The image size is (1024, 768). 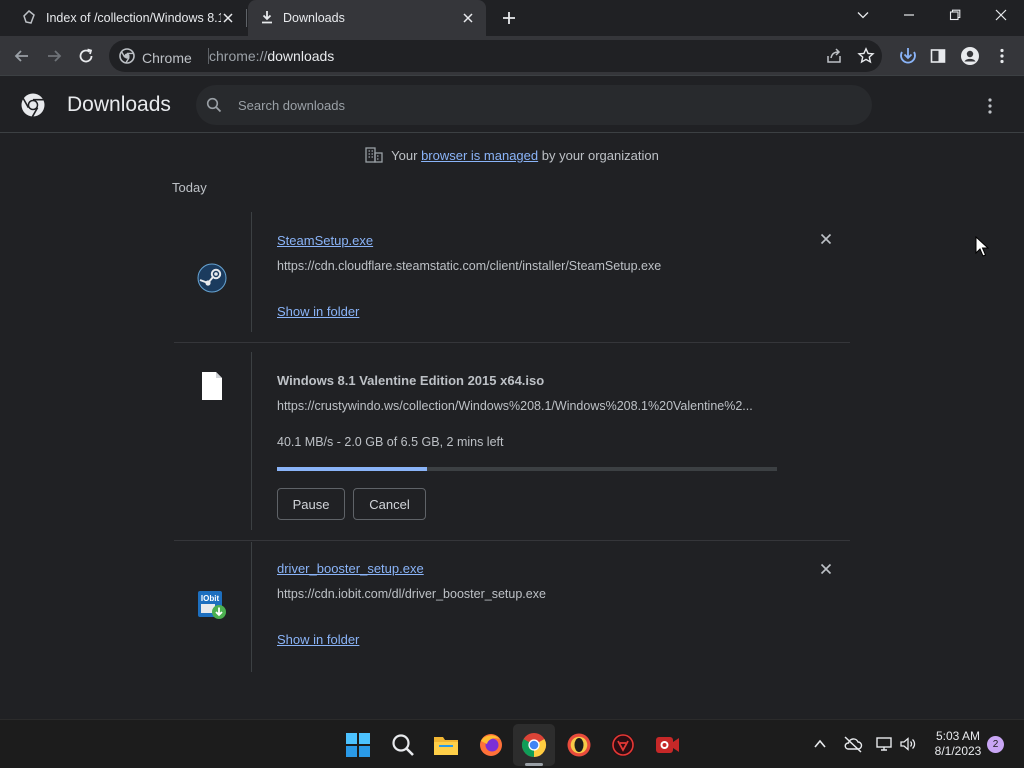 I want to click on tab-index-collection: Index of /collection/Windows 8.1, so click(x=123, y=18).